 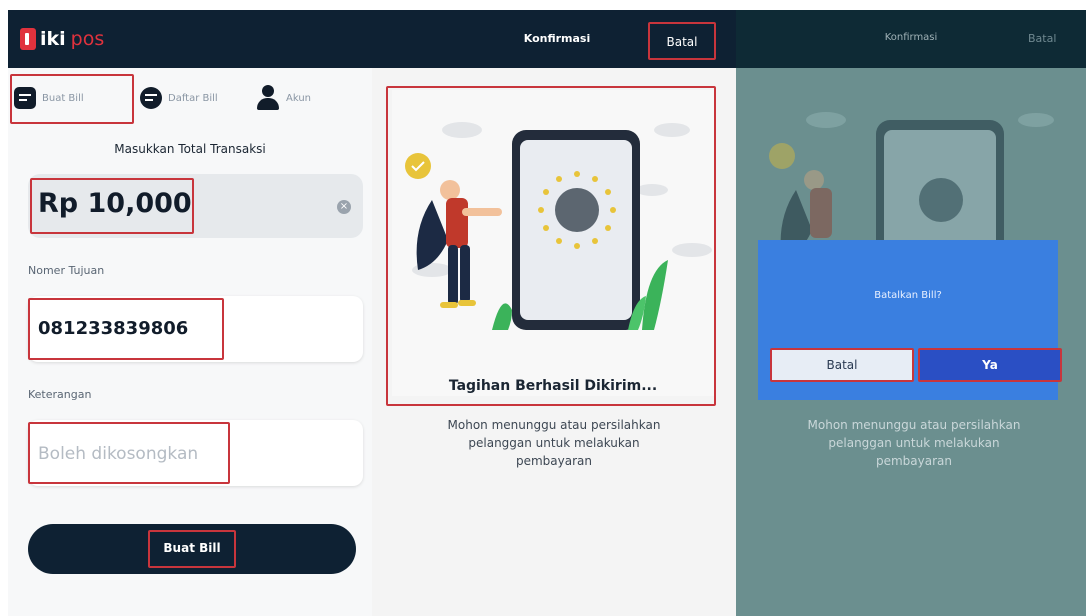 I want to click on iki-pos-logo: iki pos, so click(x=62, y=39).